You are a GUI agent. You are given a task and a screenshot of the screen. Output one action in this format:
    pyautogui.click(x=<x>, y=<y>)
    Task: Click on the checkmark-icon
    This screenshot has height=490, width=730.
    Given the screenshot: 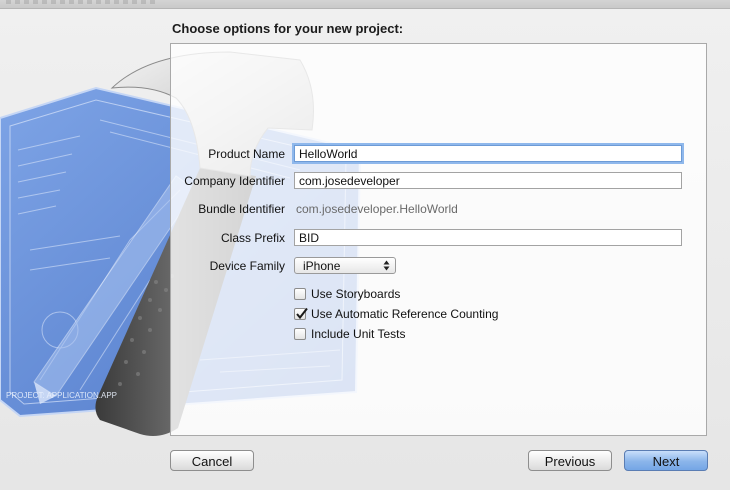 What is the action you would take?
    pyautogui.click(x=302, y=313)
    